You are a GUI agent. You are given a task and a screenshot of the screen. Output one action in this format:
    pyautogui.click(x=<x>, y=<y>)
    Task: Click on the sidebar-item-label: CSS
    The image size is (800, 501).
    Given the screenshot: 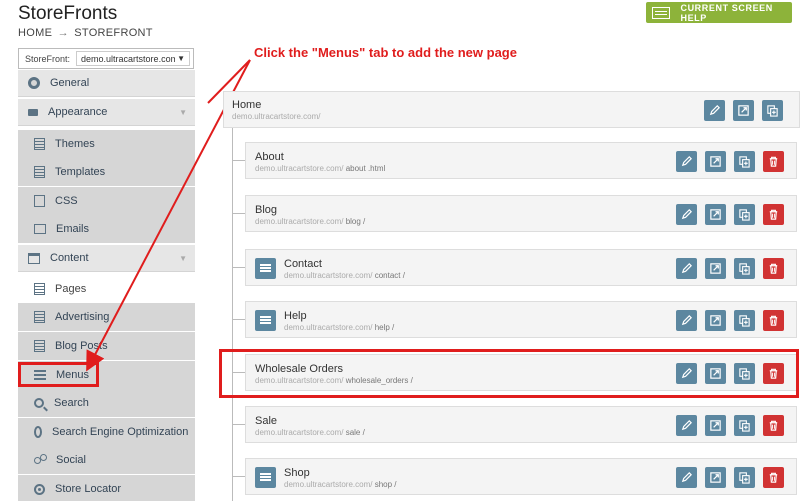 What is the action you would take?
    pyautogui.click(x=66, y=201)
    